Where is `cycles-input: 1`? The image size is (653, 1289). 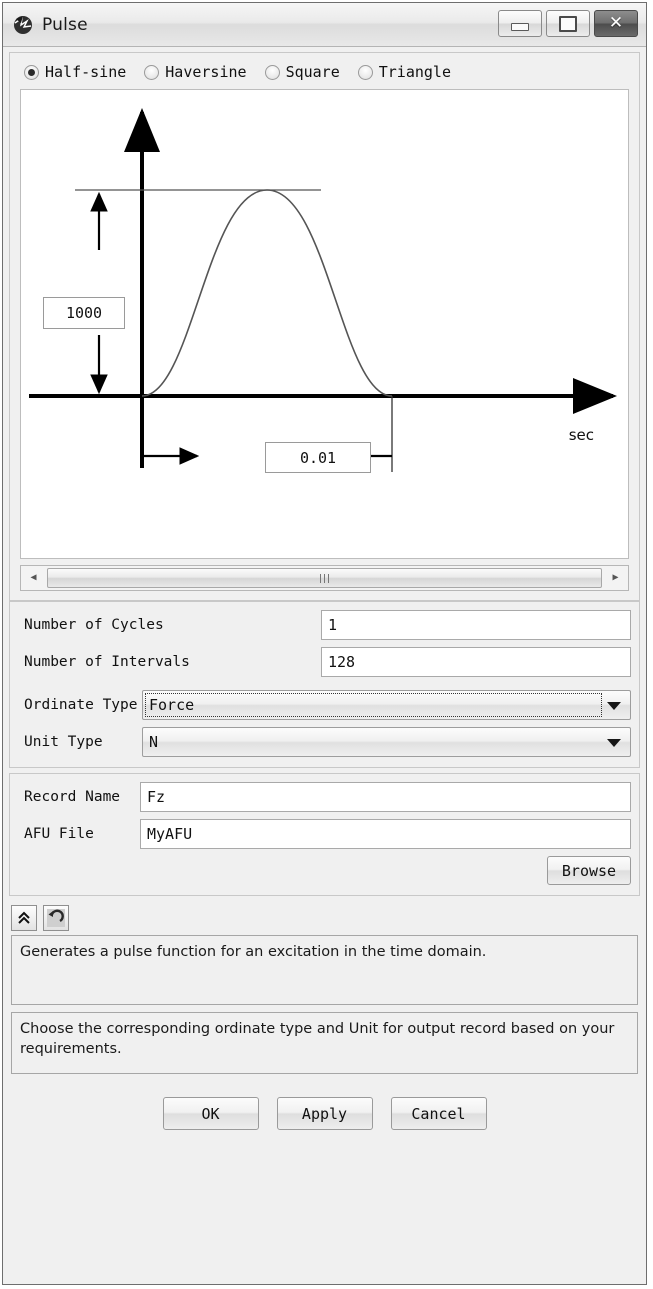
cycles-input: 1 is located at coordinates (476, 625).